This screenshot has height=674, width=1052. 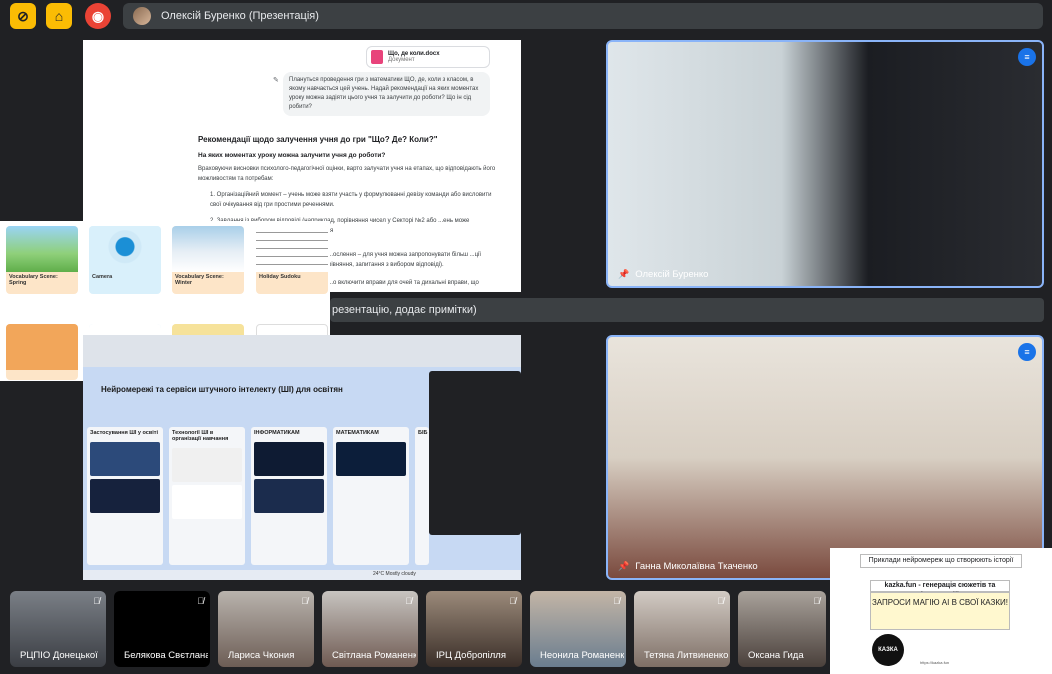 What do you see at coordinates (423, 433) in the screenshot?
I see `column-title: БІБ` at bounding box center [423, 433].